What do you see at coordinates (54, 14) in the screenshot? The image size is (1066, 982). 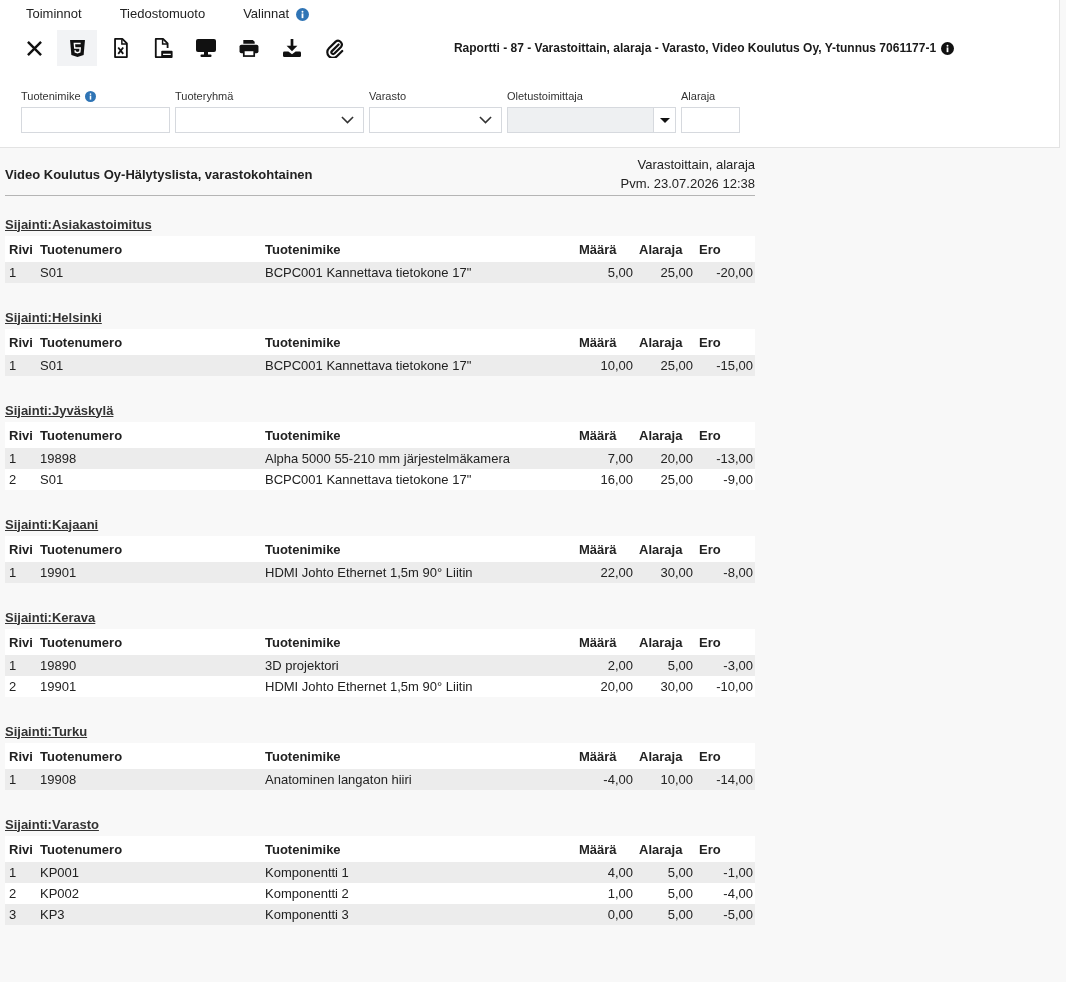 I see `menu-tab: Toiminnot` at bounding box center [54, 14].